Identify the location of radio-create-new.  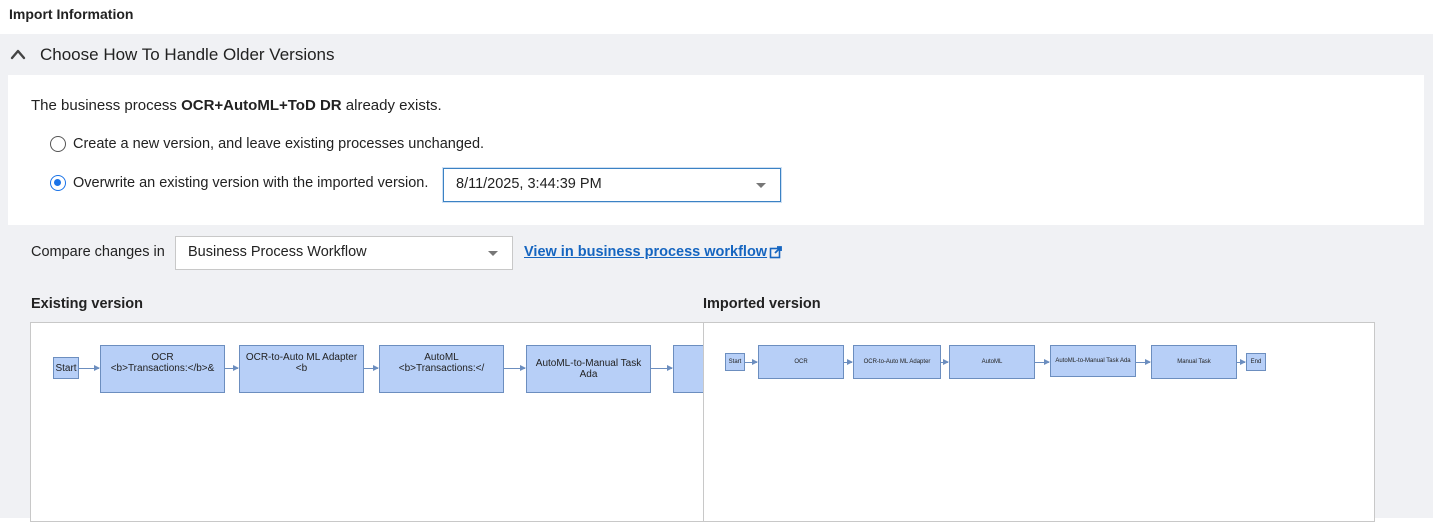
(58, 144).